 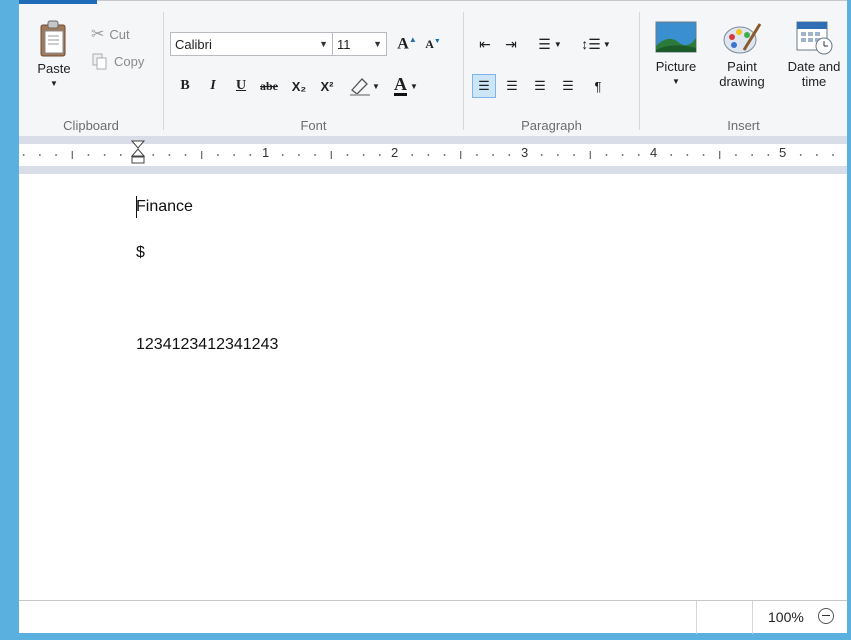 What do you see at coordinates (251, 44) in the screenshot?
I see `font-family-select: Calibri ▼` at bounding box center [251, 44].